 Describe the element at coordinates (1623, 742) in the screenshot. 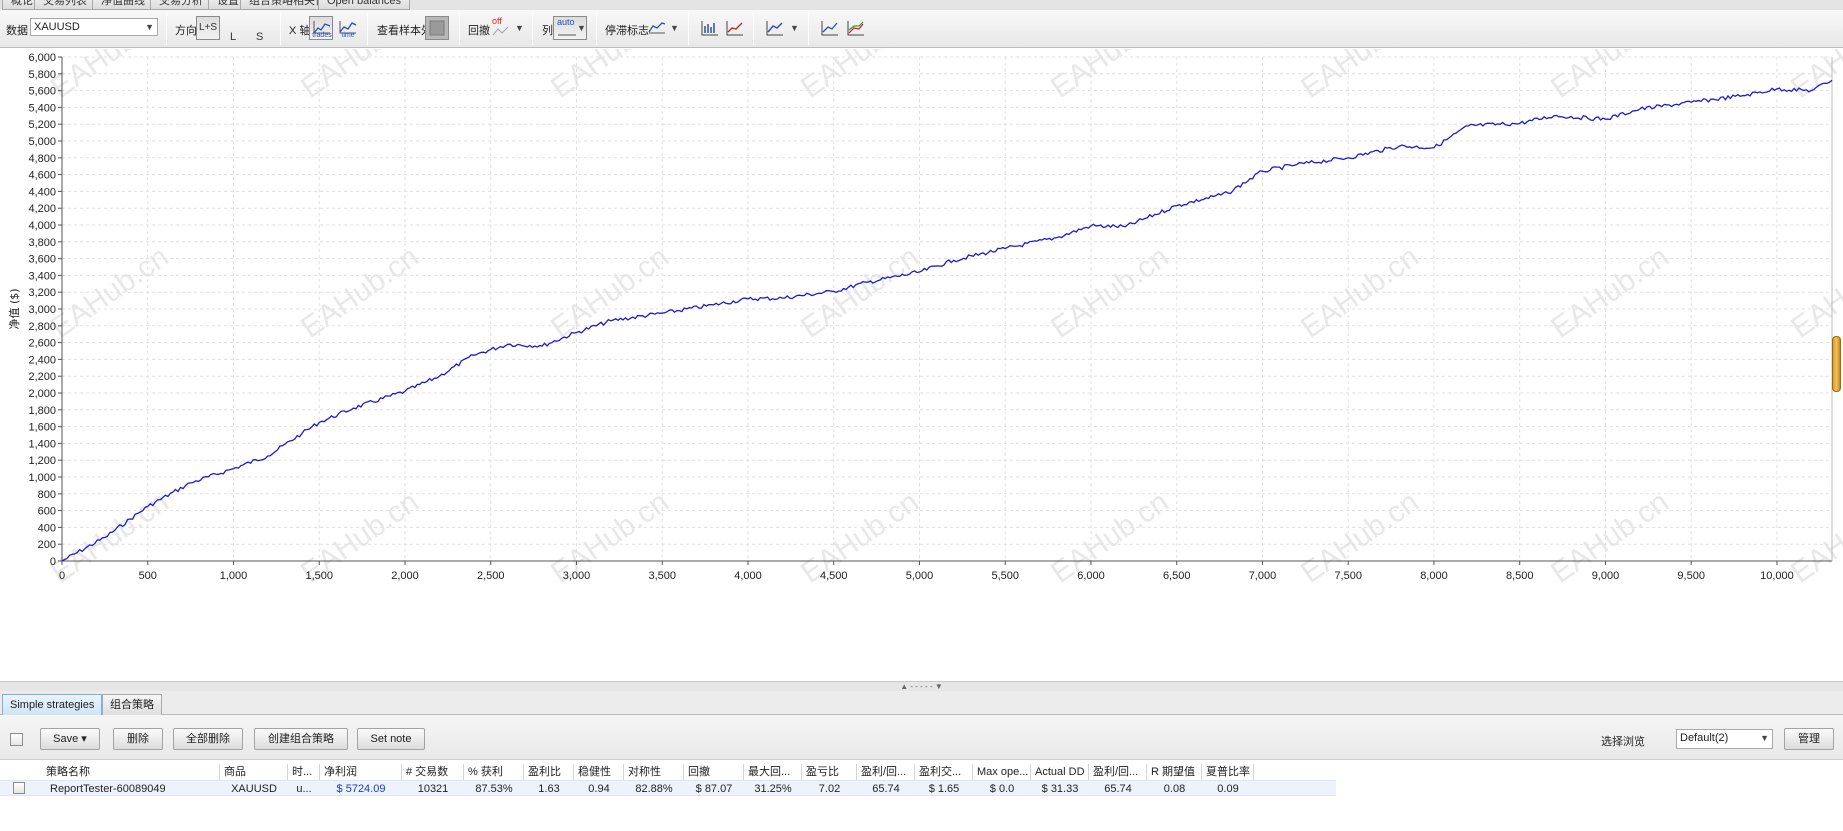

I see `select-view-label: 选择浏览` at that location.